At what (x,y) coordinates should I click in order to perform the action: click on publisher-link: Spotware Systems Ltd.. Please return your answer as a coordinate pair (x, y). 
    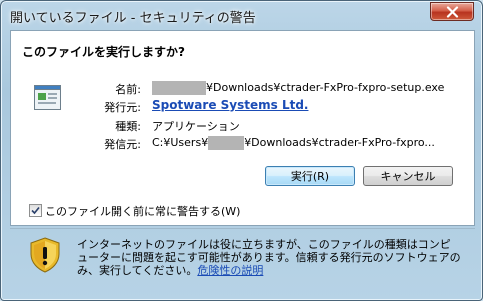
    Looking at the image, I should click on (230, 105).